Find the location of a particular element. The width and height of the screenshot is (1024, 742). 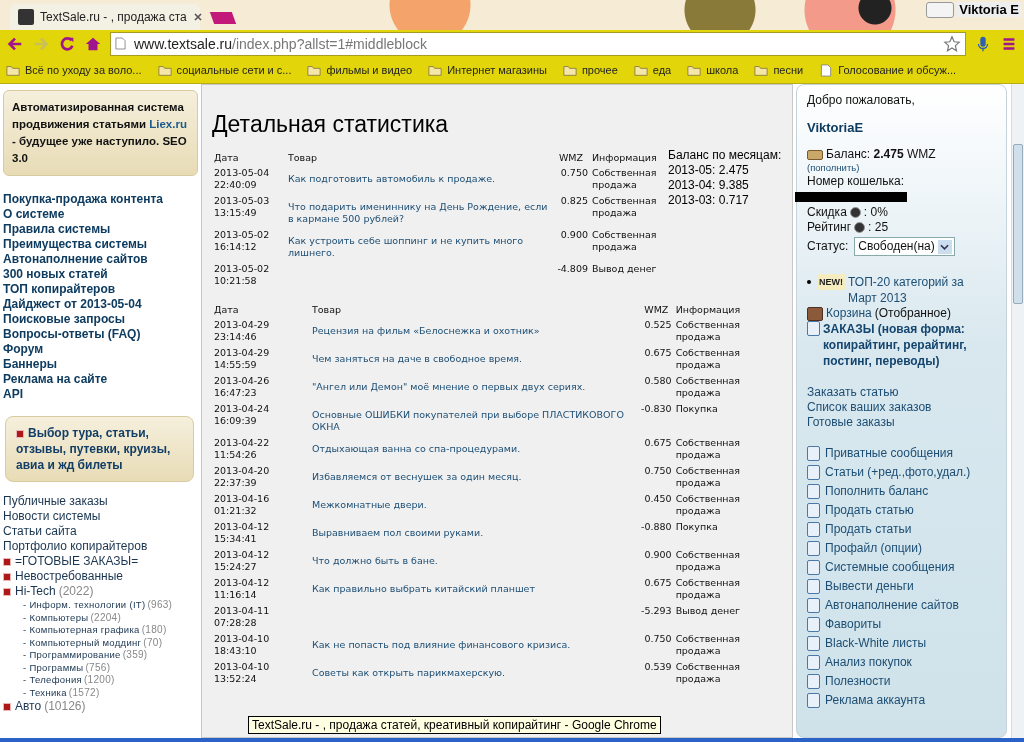

nav-link: Публичные заказы is located at coordinates (100, 501).